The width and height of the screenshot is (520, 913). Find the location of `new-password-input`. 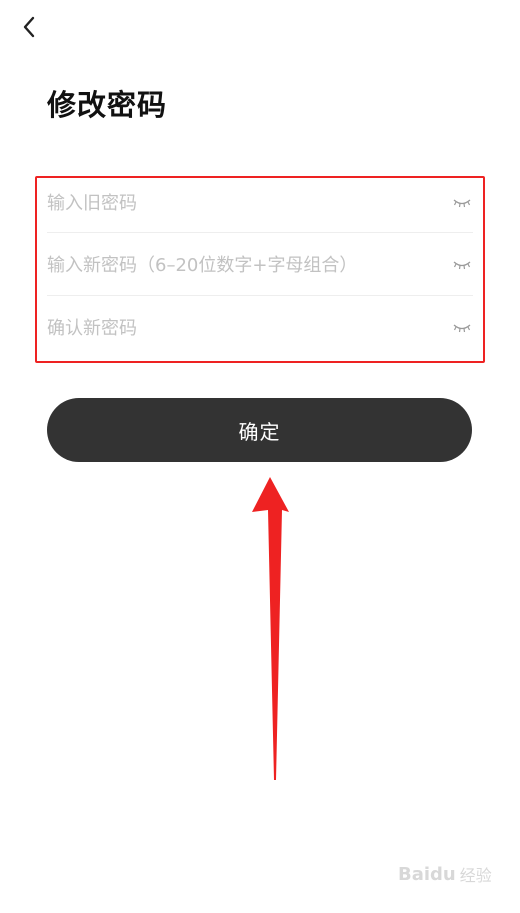

new-password-input is located at coordinates (249, 265).